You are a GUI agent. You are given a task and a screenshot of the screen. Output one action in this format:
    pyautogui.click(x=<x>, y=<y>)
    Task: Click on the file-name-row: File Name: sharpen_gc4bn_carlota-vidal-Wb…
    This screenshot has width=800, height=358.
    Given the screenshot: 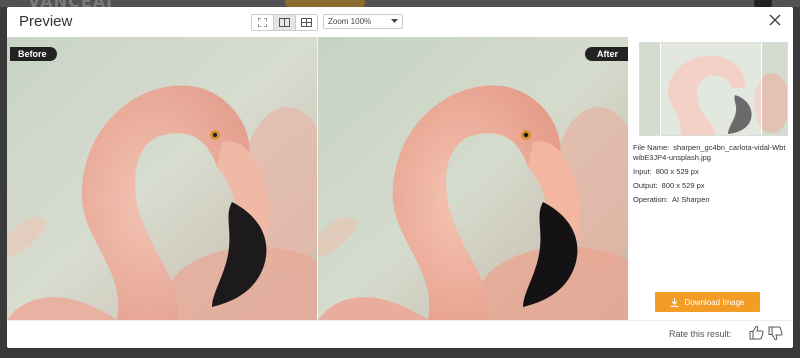 What is the action you would take?
    pyautogui.click(x=711, y=153)
    